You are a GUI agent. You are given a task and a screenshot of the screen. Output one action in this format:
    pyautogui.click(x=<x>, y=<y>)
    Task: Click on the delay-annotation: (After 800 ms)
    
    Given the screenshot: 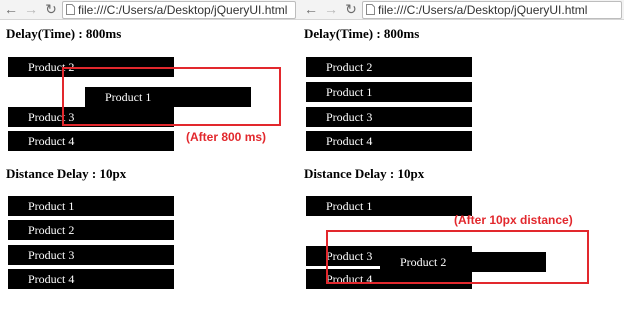 What is the action you would take?
    pyautogui.click(x=226, y=137)
    